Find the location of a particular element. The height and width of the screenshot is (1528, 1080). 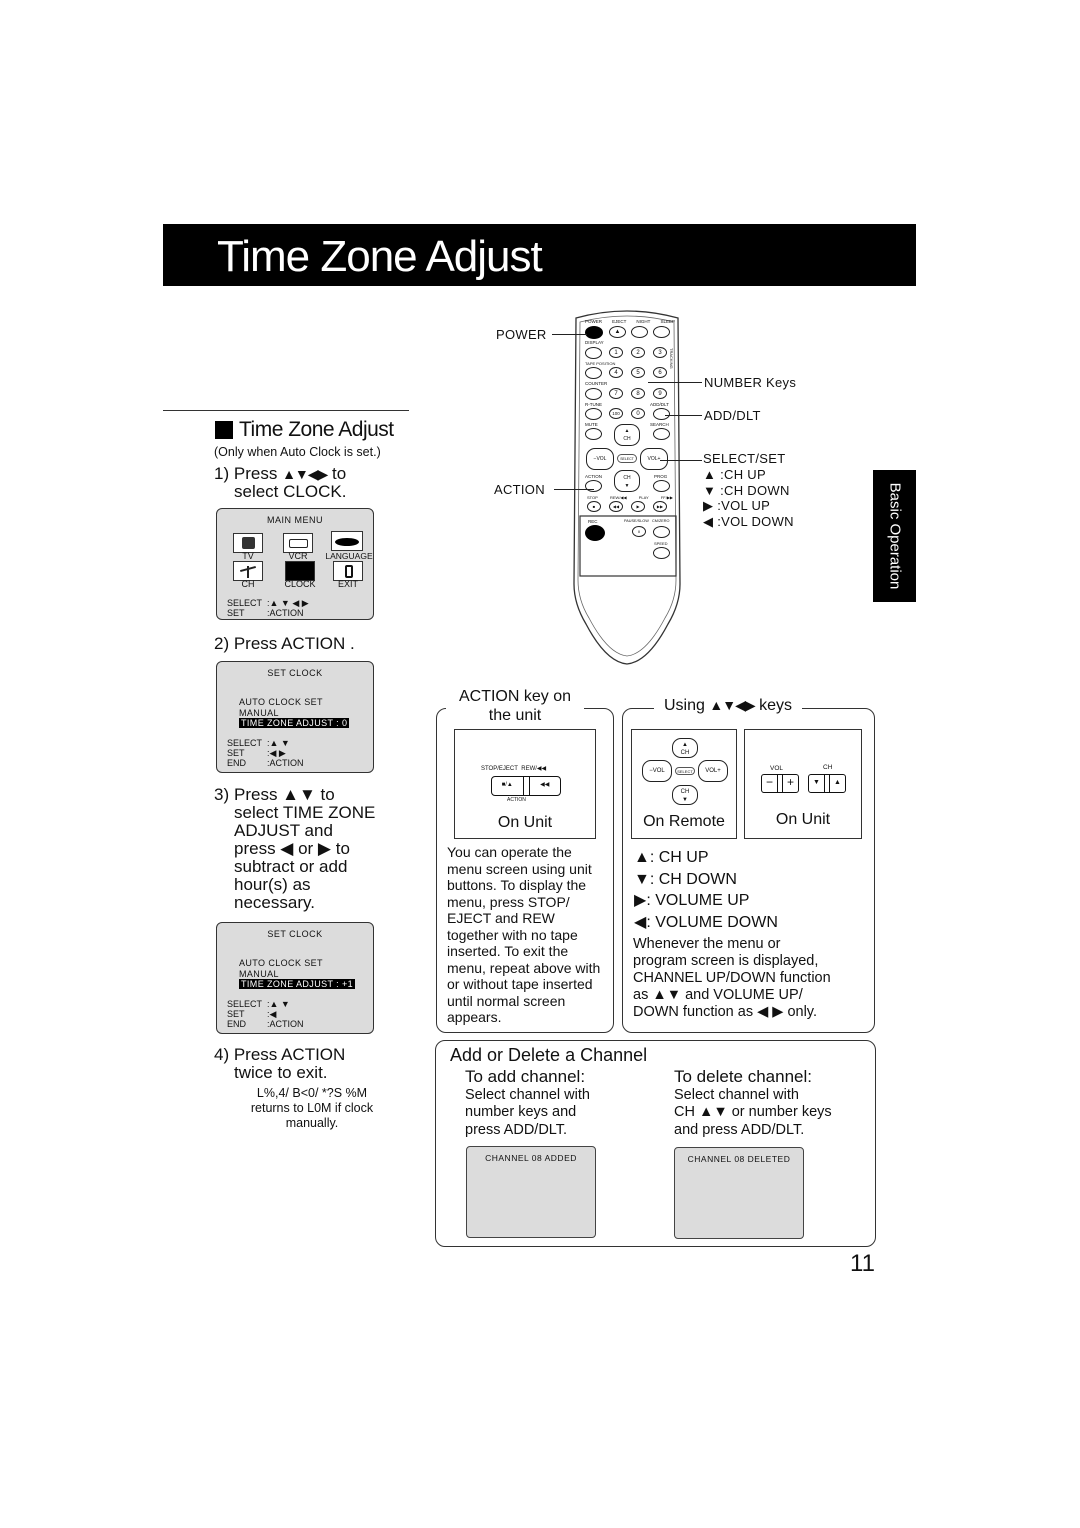

sleep-button is located at coordinates (661, 332).